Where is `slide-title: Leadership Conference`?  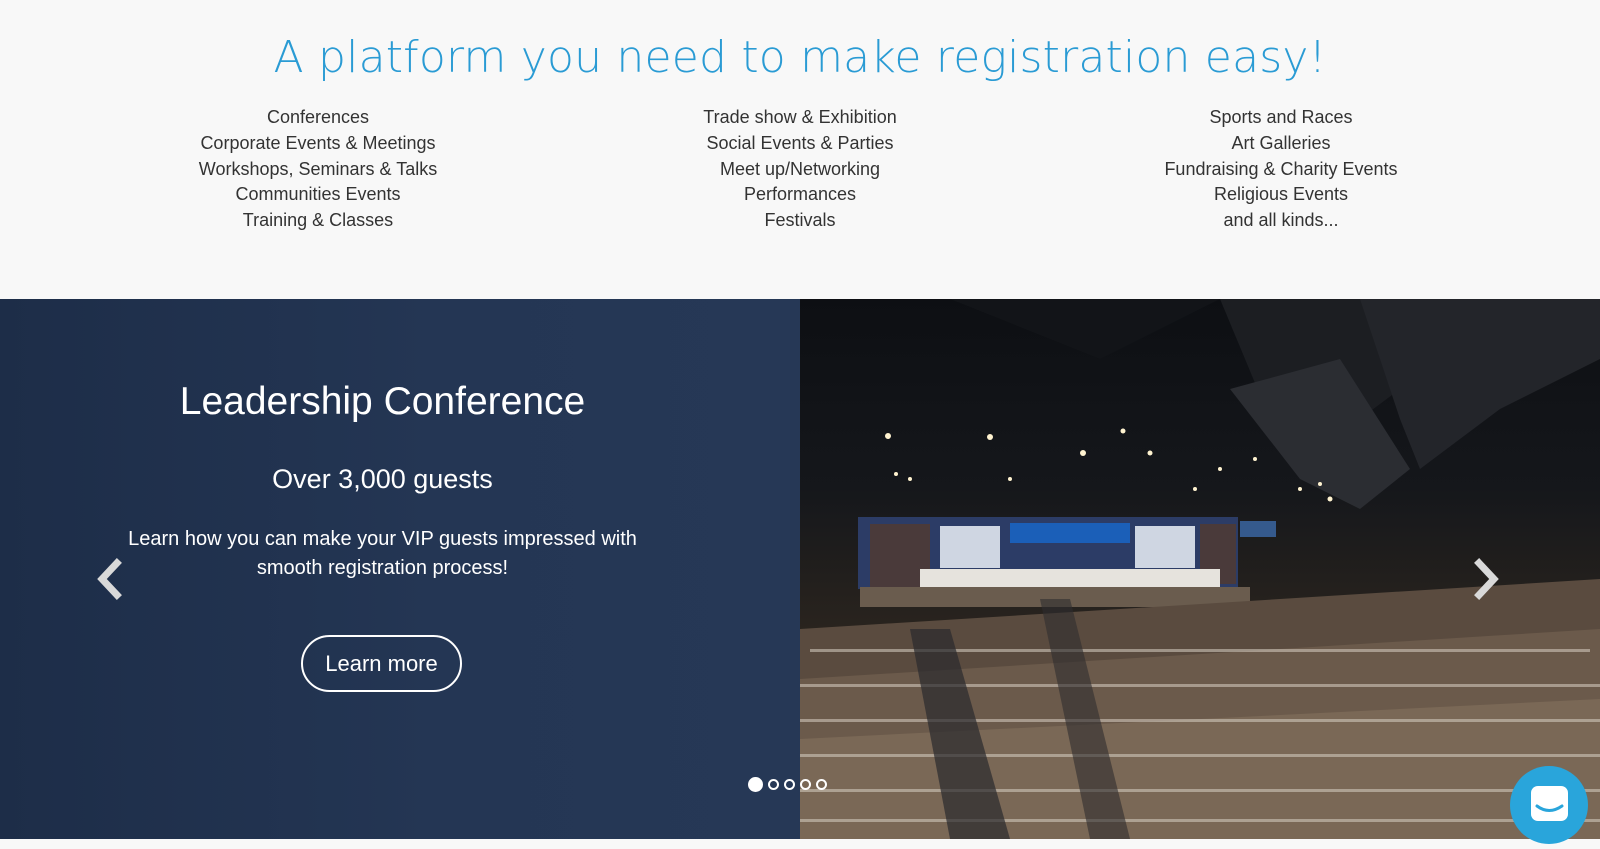
slide-title: Leadership Conference is located at coordinates (382, 401).